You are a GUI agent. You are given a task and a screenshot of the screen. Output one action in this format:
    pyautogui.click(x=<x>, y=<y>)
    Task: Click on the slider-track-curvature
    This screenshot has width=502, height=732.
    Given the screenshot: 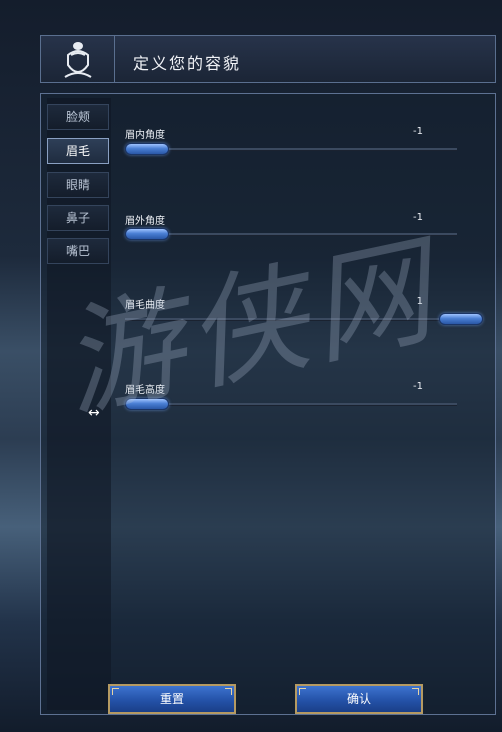 What is the action you would take?
    pyautogui.click(x=291, y=319)
    